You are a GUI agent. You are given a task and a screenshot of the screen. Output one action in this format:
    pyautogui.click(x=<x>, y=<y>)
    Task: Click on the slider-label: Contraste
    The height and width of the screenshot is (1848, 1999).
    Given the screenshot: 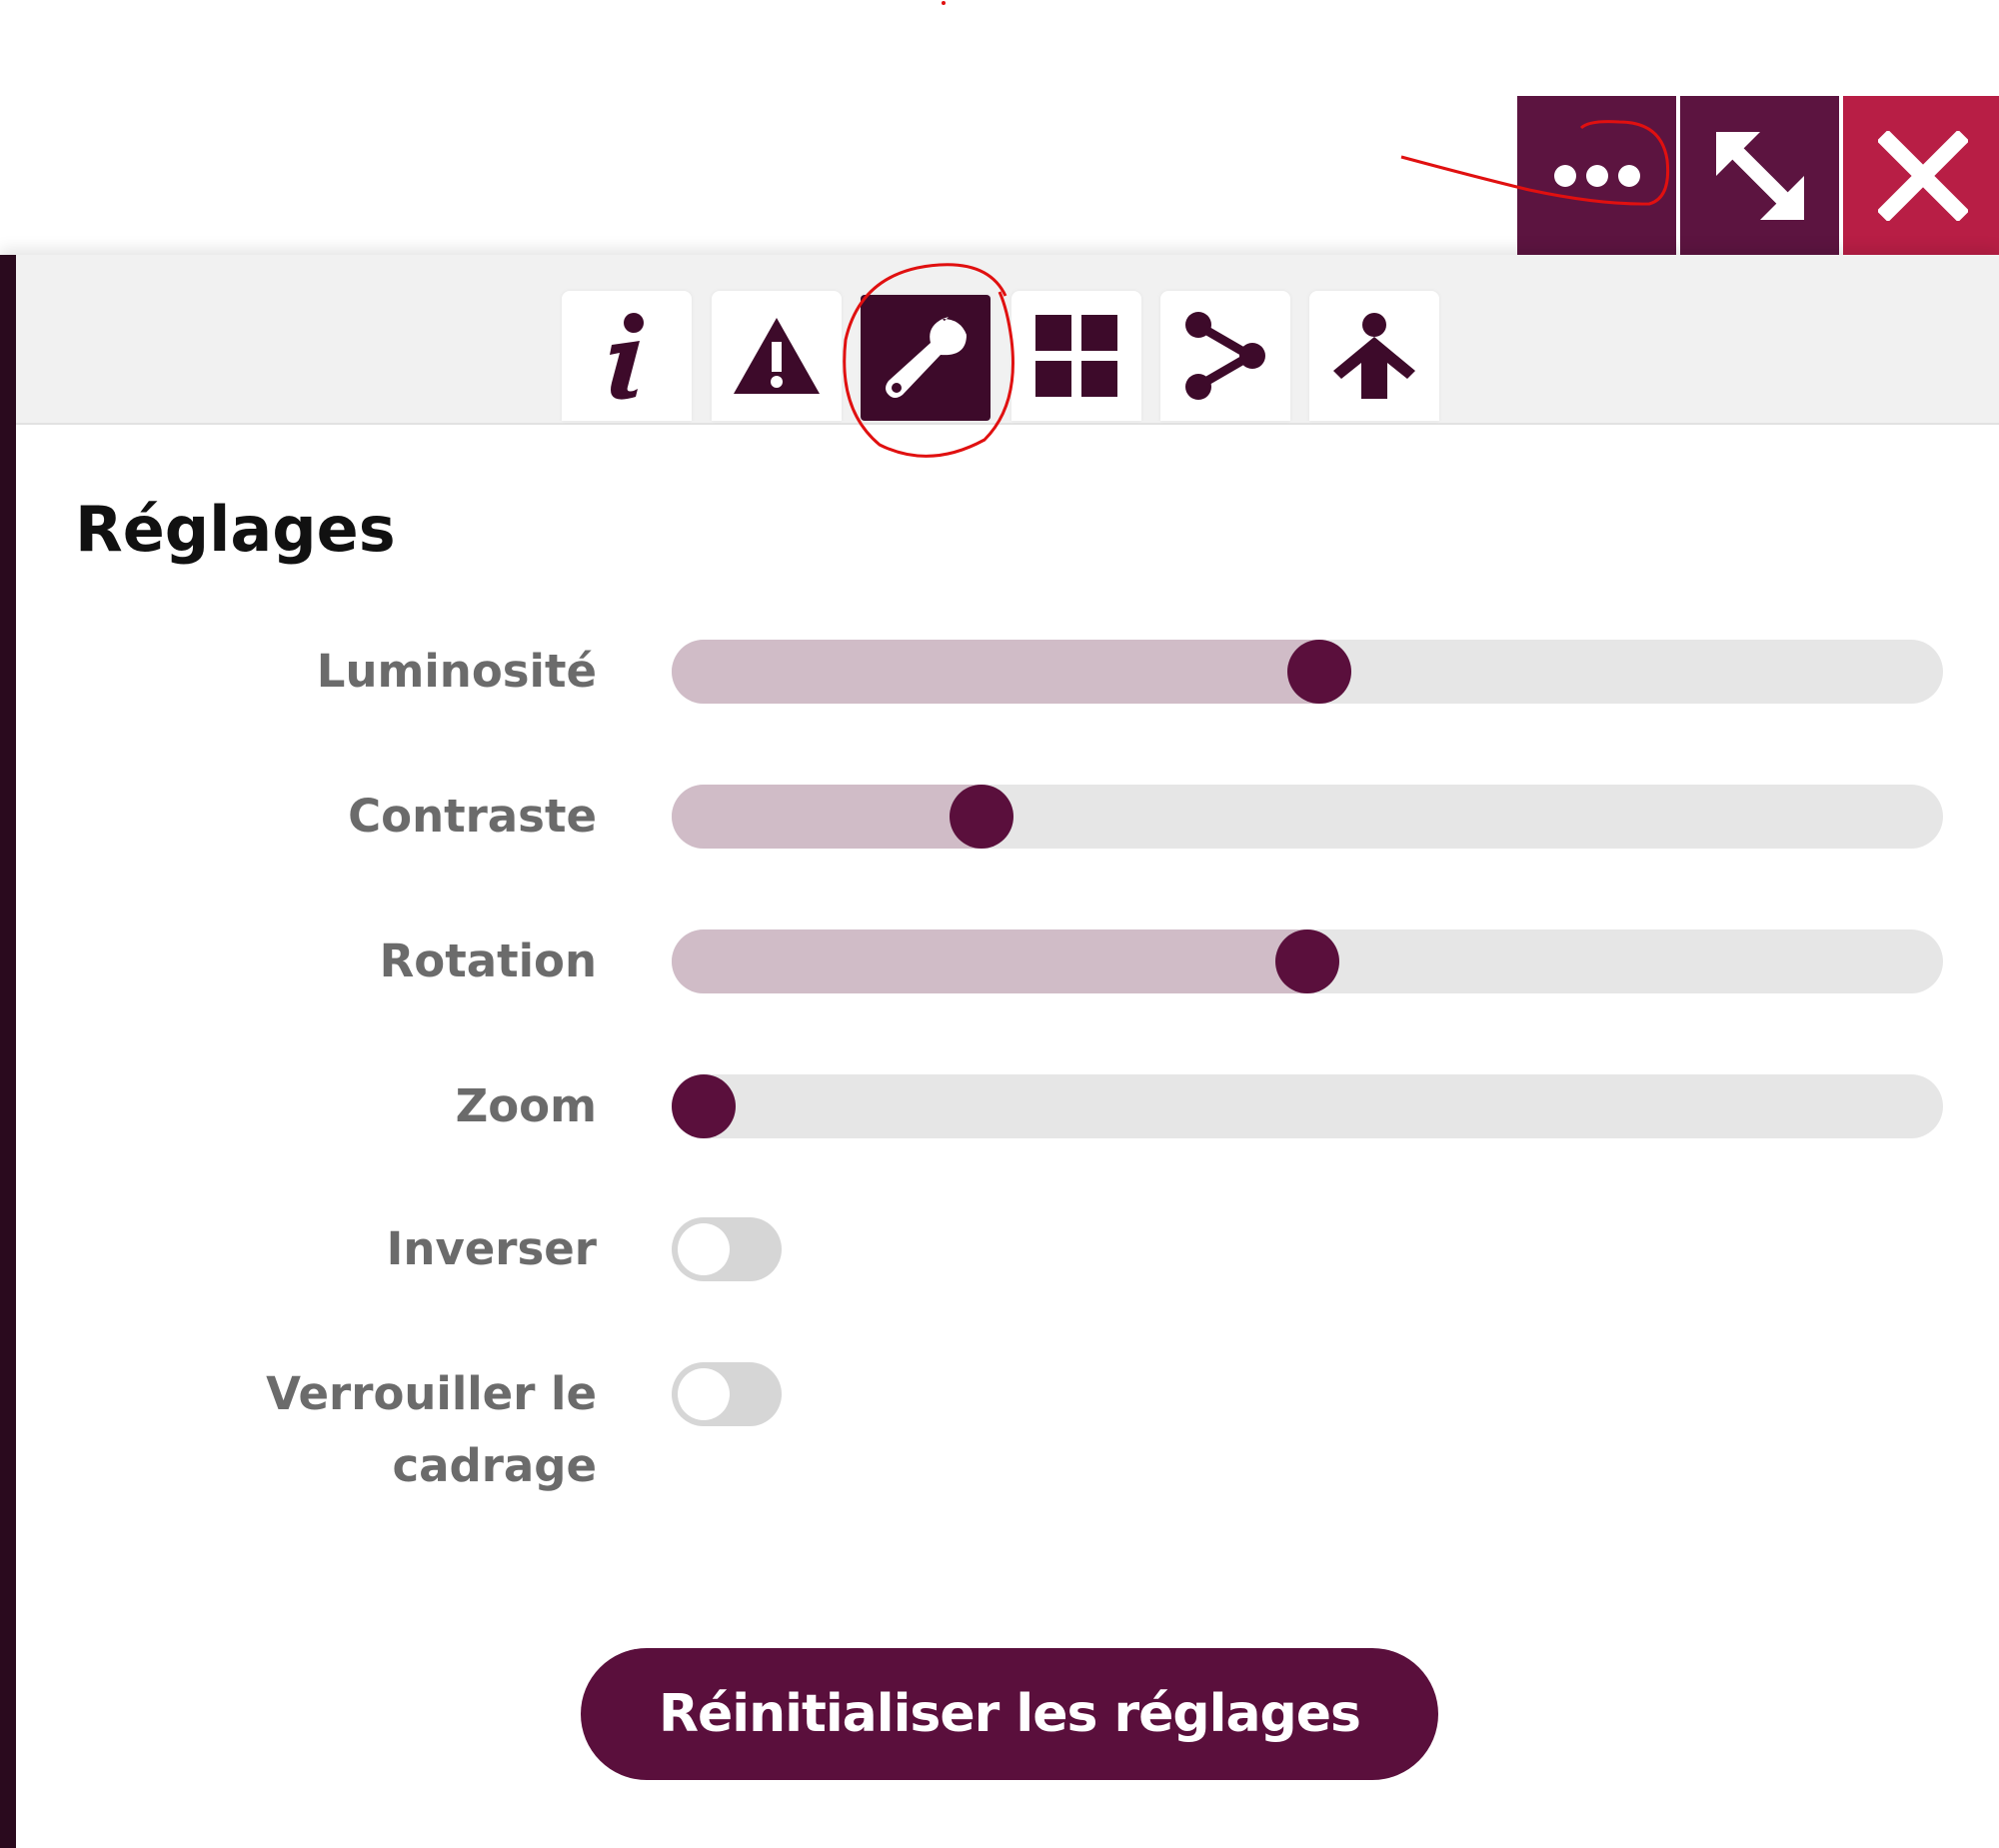 What is the action you would take?
    pyautogui.click(x=473, y=816)
    